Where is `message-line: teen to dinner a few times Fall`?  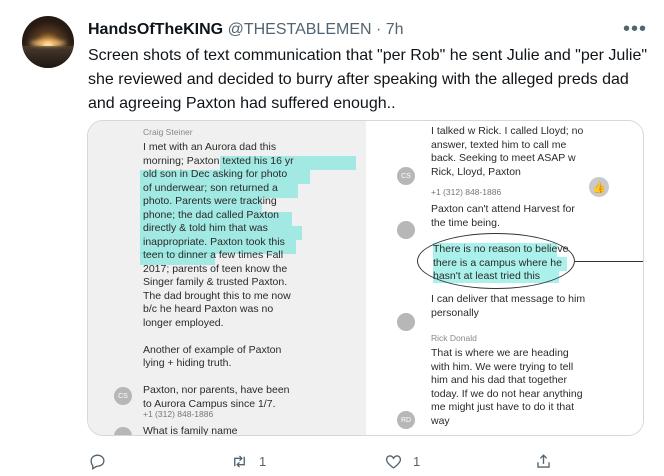
message-line: teen to dinner a few times Fall is located at coordinates (213, 255).